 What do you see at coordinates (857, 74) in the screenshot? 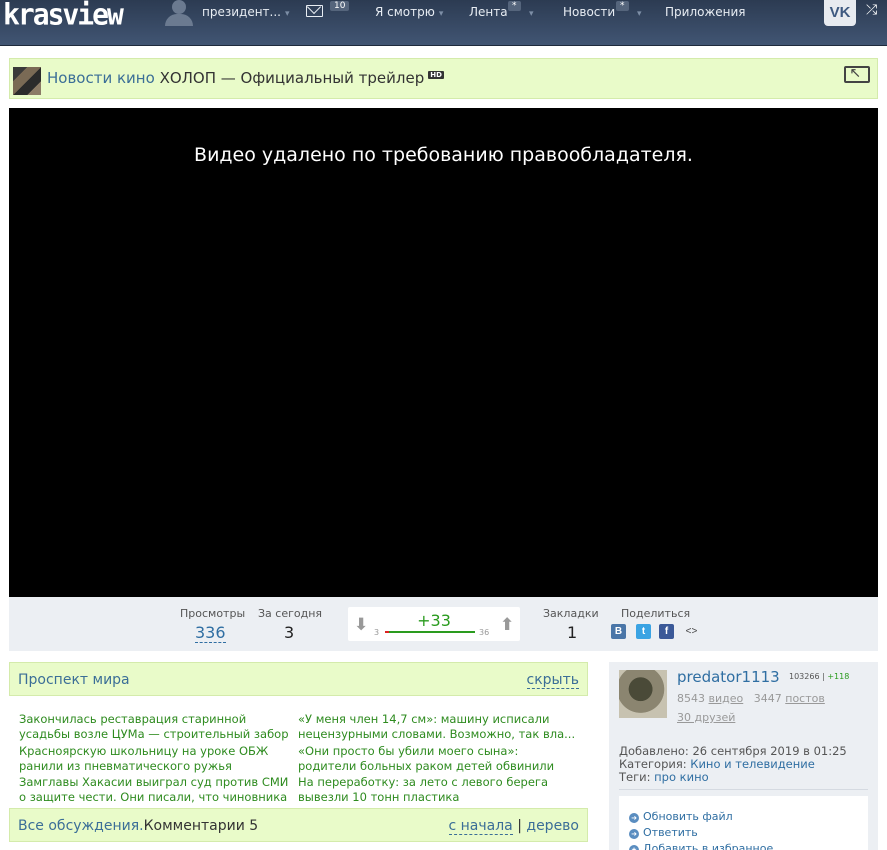
I see `expand-player-icon` at bounding box center [857, 74].